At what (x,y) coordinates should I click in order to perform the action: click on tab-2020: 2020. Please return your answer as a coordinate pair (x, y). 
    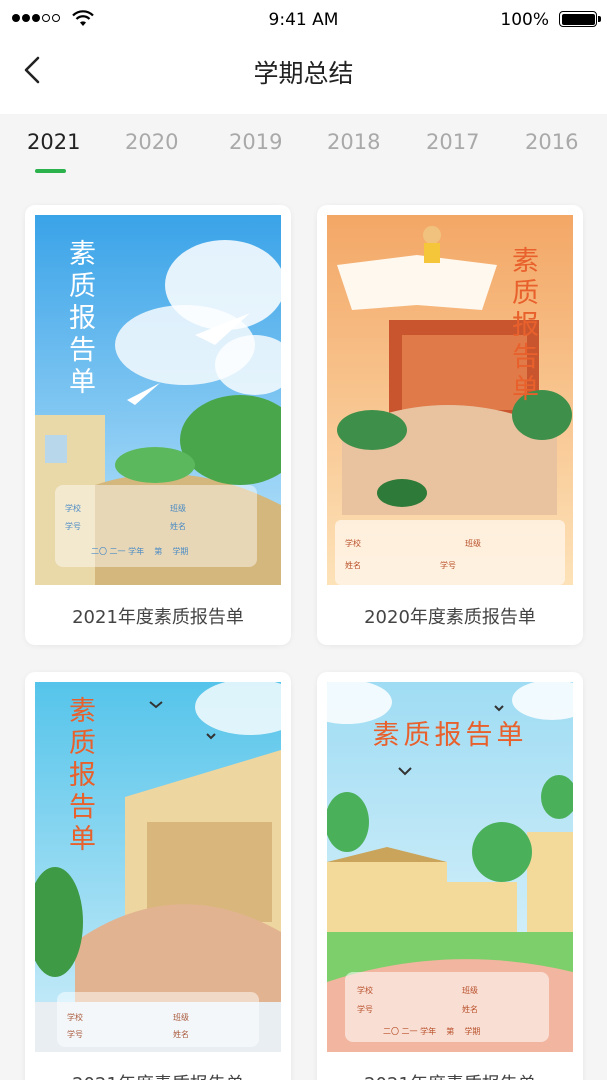
    Looking at the image, I should click on (151, 142).